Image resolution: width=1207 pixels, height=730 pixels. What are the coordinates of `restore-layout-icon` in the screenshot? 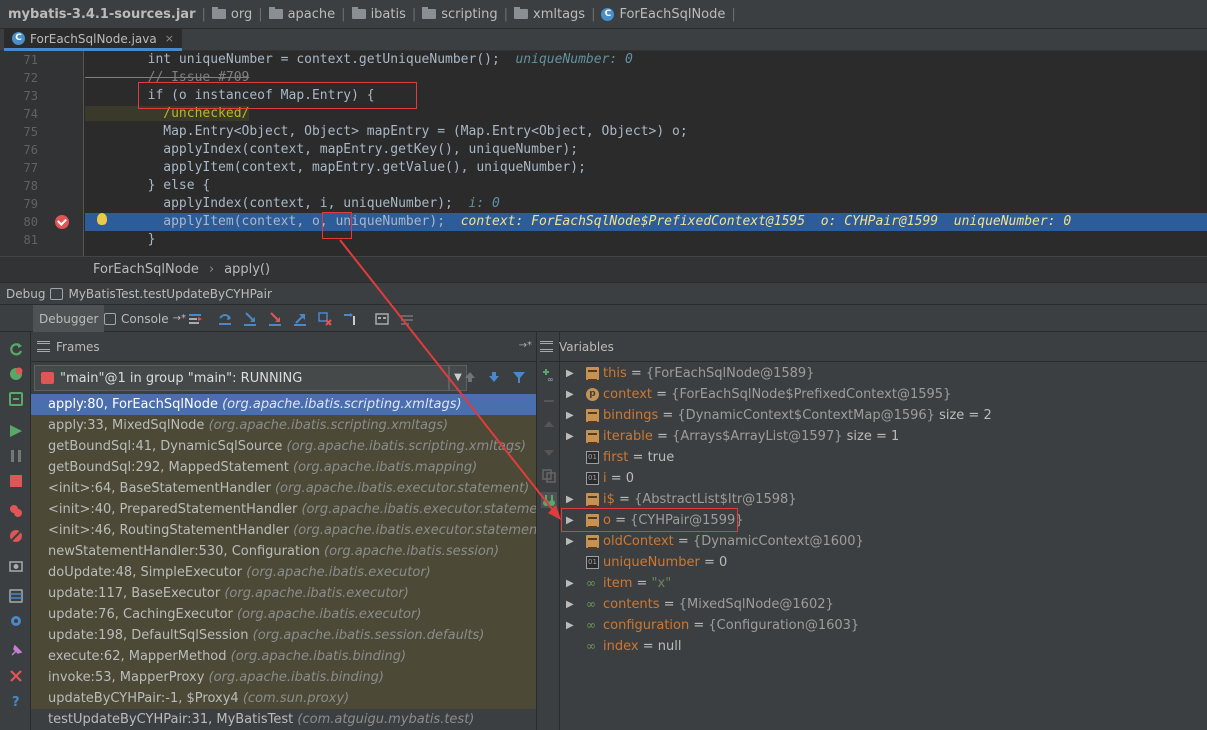 It's located at (16, 596).